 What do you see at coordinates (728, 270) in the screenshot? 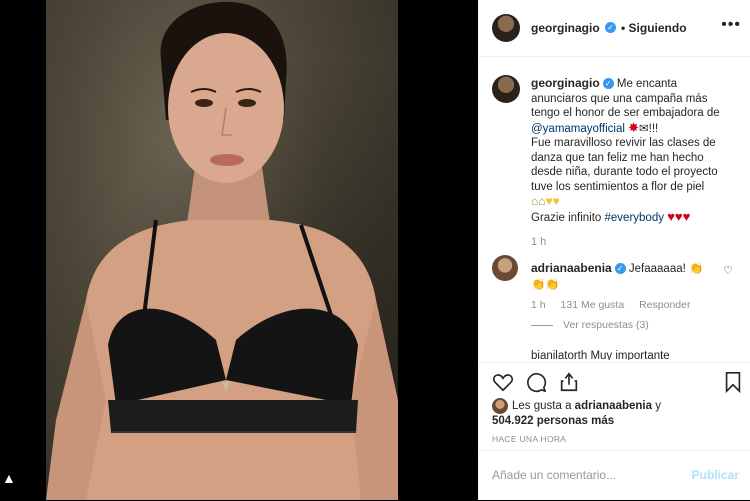
I see `comment-like-heart-icon: ♡` at bounding box center [728, 270].